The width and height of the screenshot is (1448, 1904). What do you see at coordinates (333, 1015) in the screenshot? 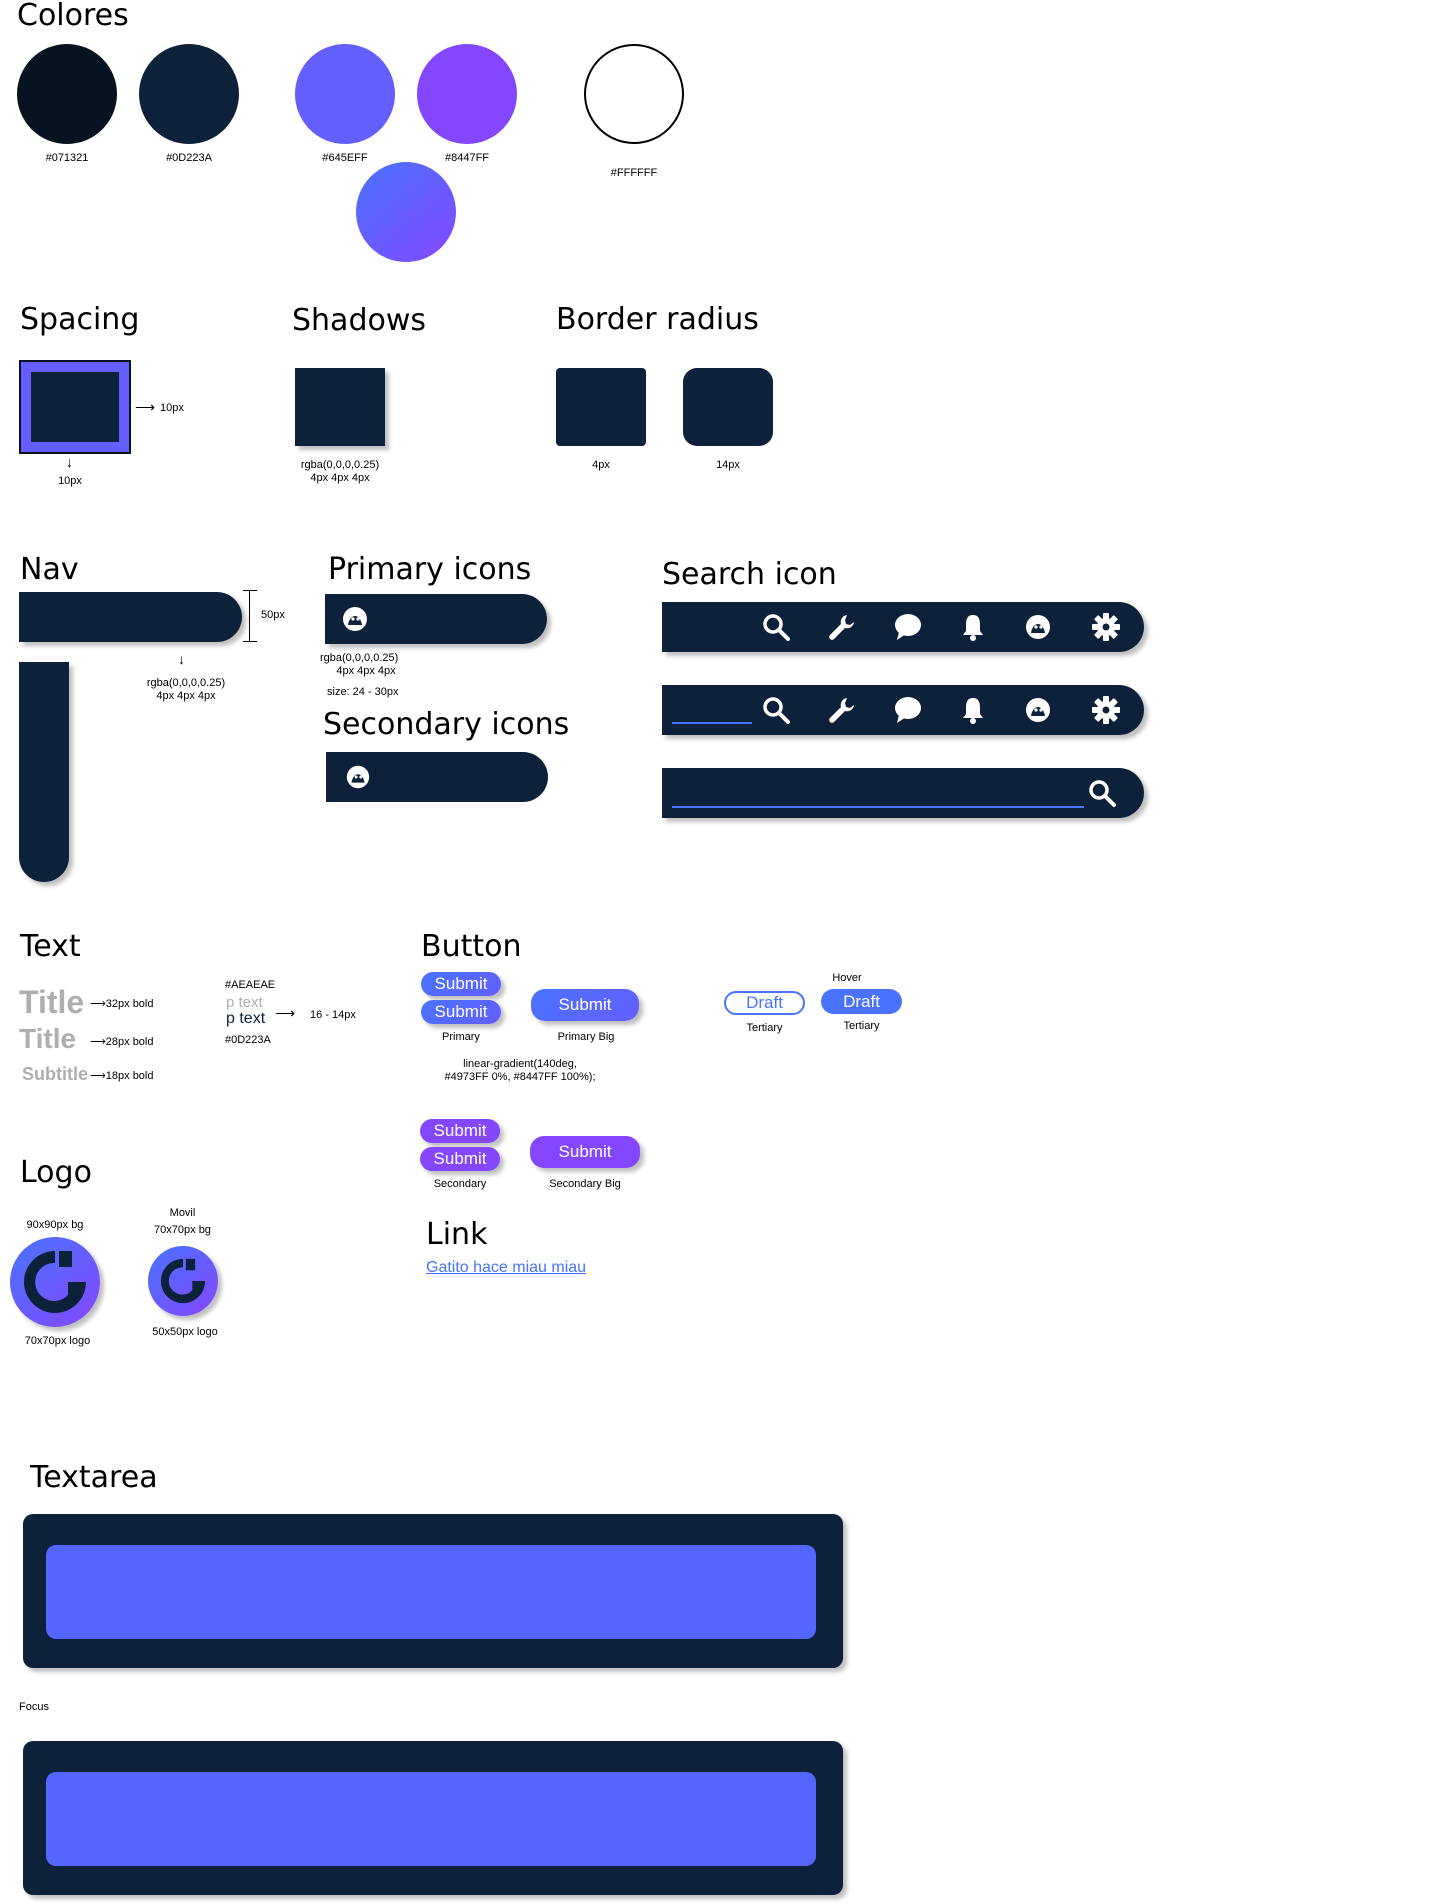
I see `text-p-size: 16 - 14px` at bounding box center [333, 1015].